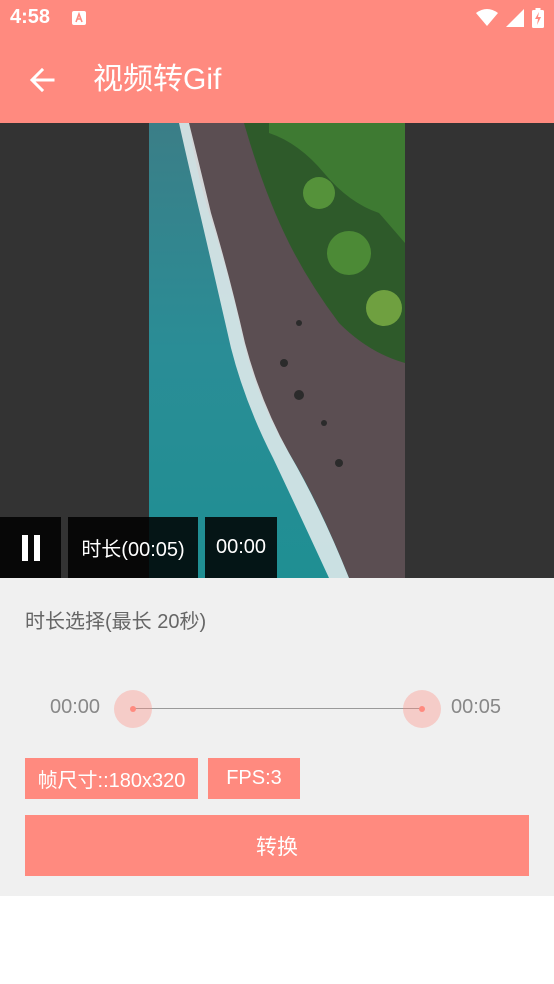  I want to click on range-start-handle, so click(133, 709).